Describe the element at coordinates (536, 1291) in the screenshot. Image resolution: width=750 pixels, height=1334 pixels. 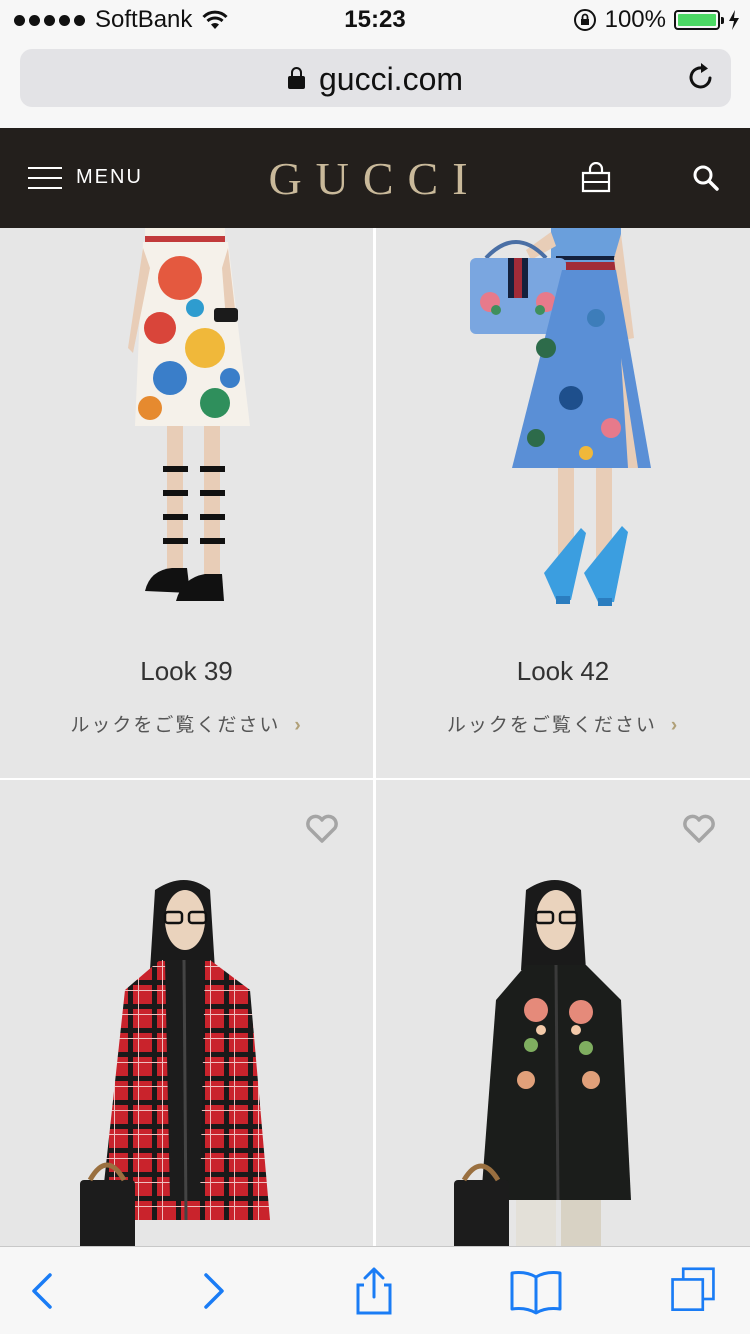
I see `bookmarks-icon` at that location.